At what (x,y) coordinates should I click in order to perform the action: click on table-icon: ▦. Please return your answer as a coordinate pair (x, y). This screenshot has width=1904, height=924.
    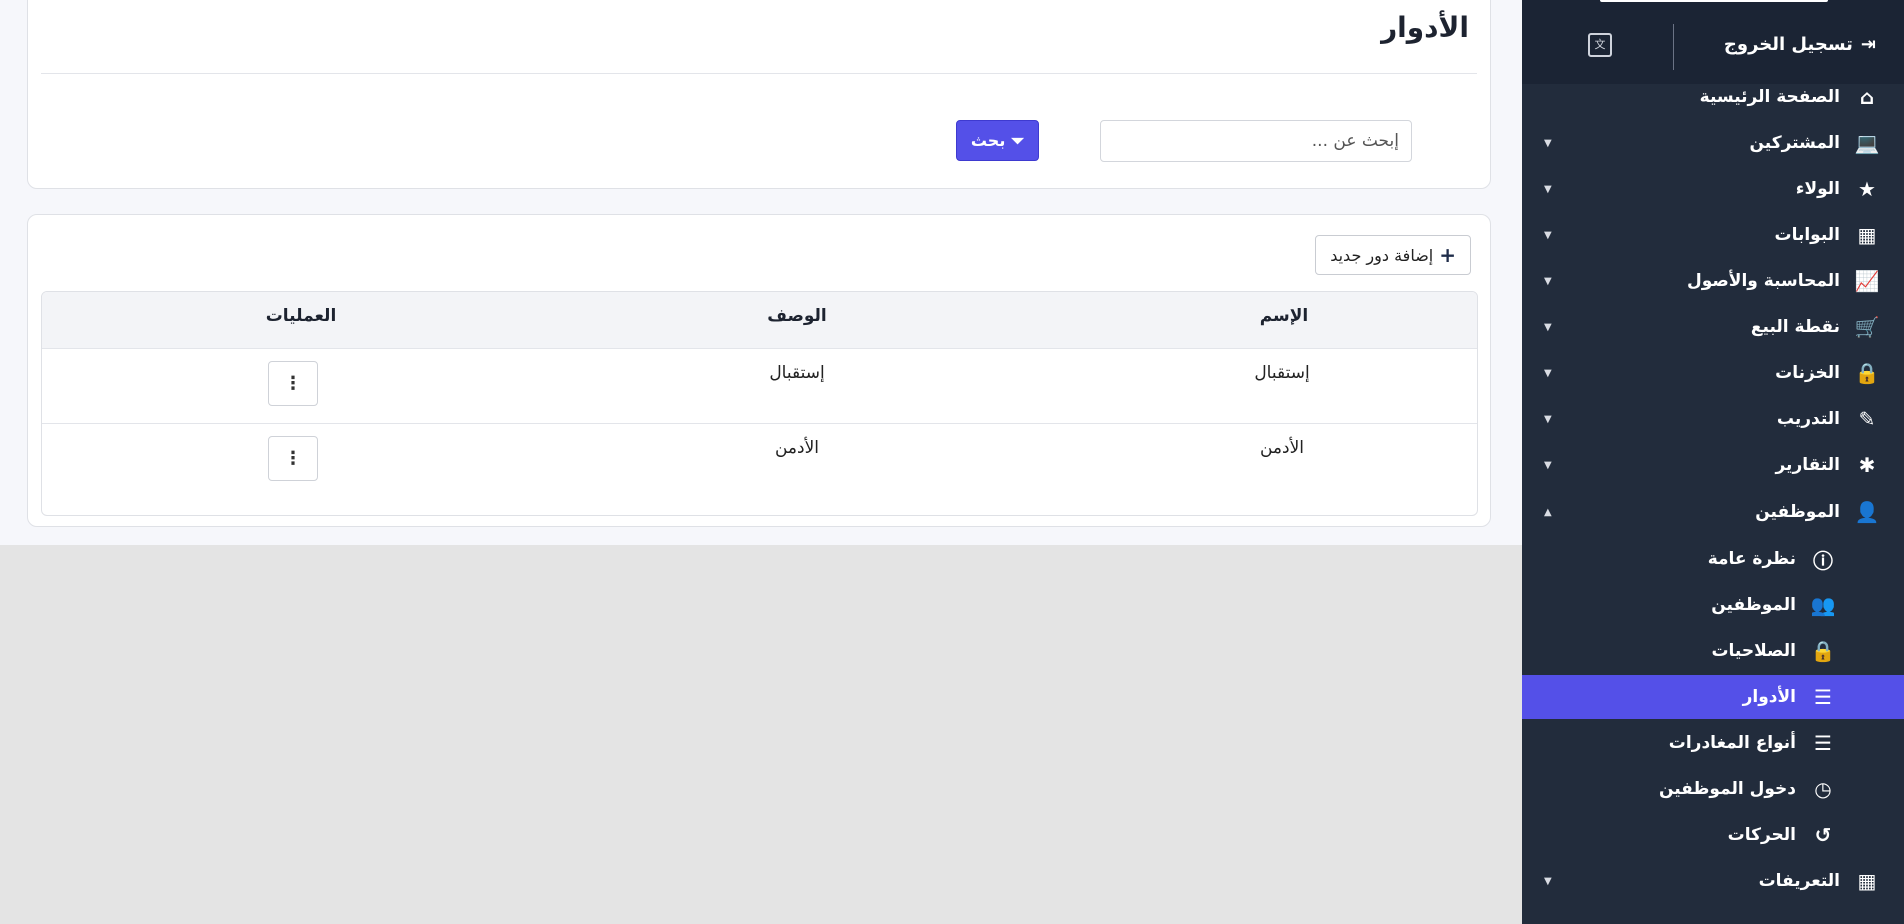
    Looking at the image, I should click on (1867, 881).